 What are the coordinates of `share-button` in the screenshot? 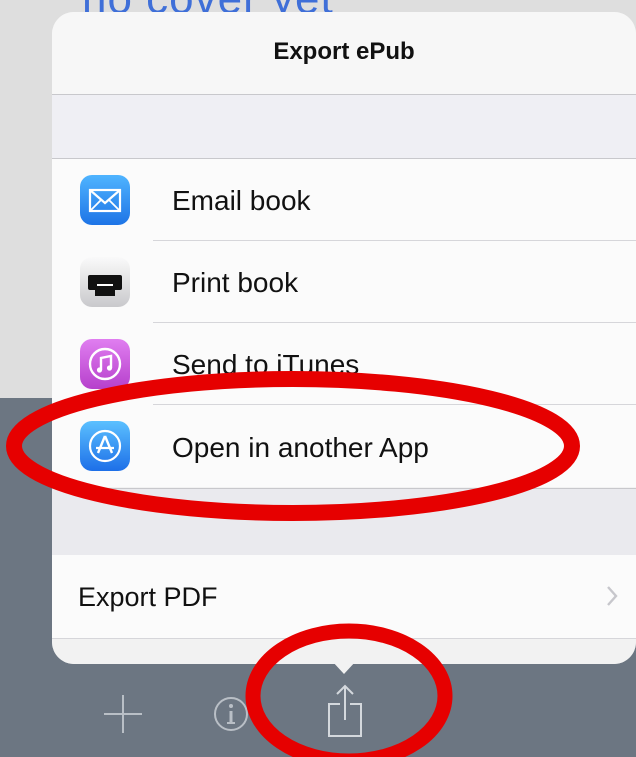 It's located at (346, 714).